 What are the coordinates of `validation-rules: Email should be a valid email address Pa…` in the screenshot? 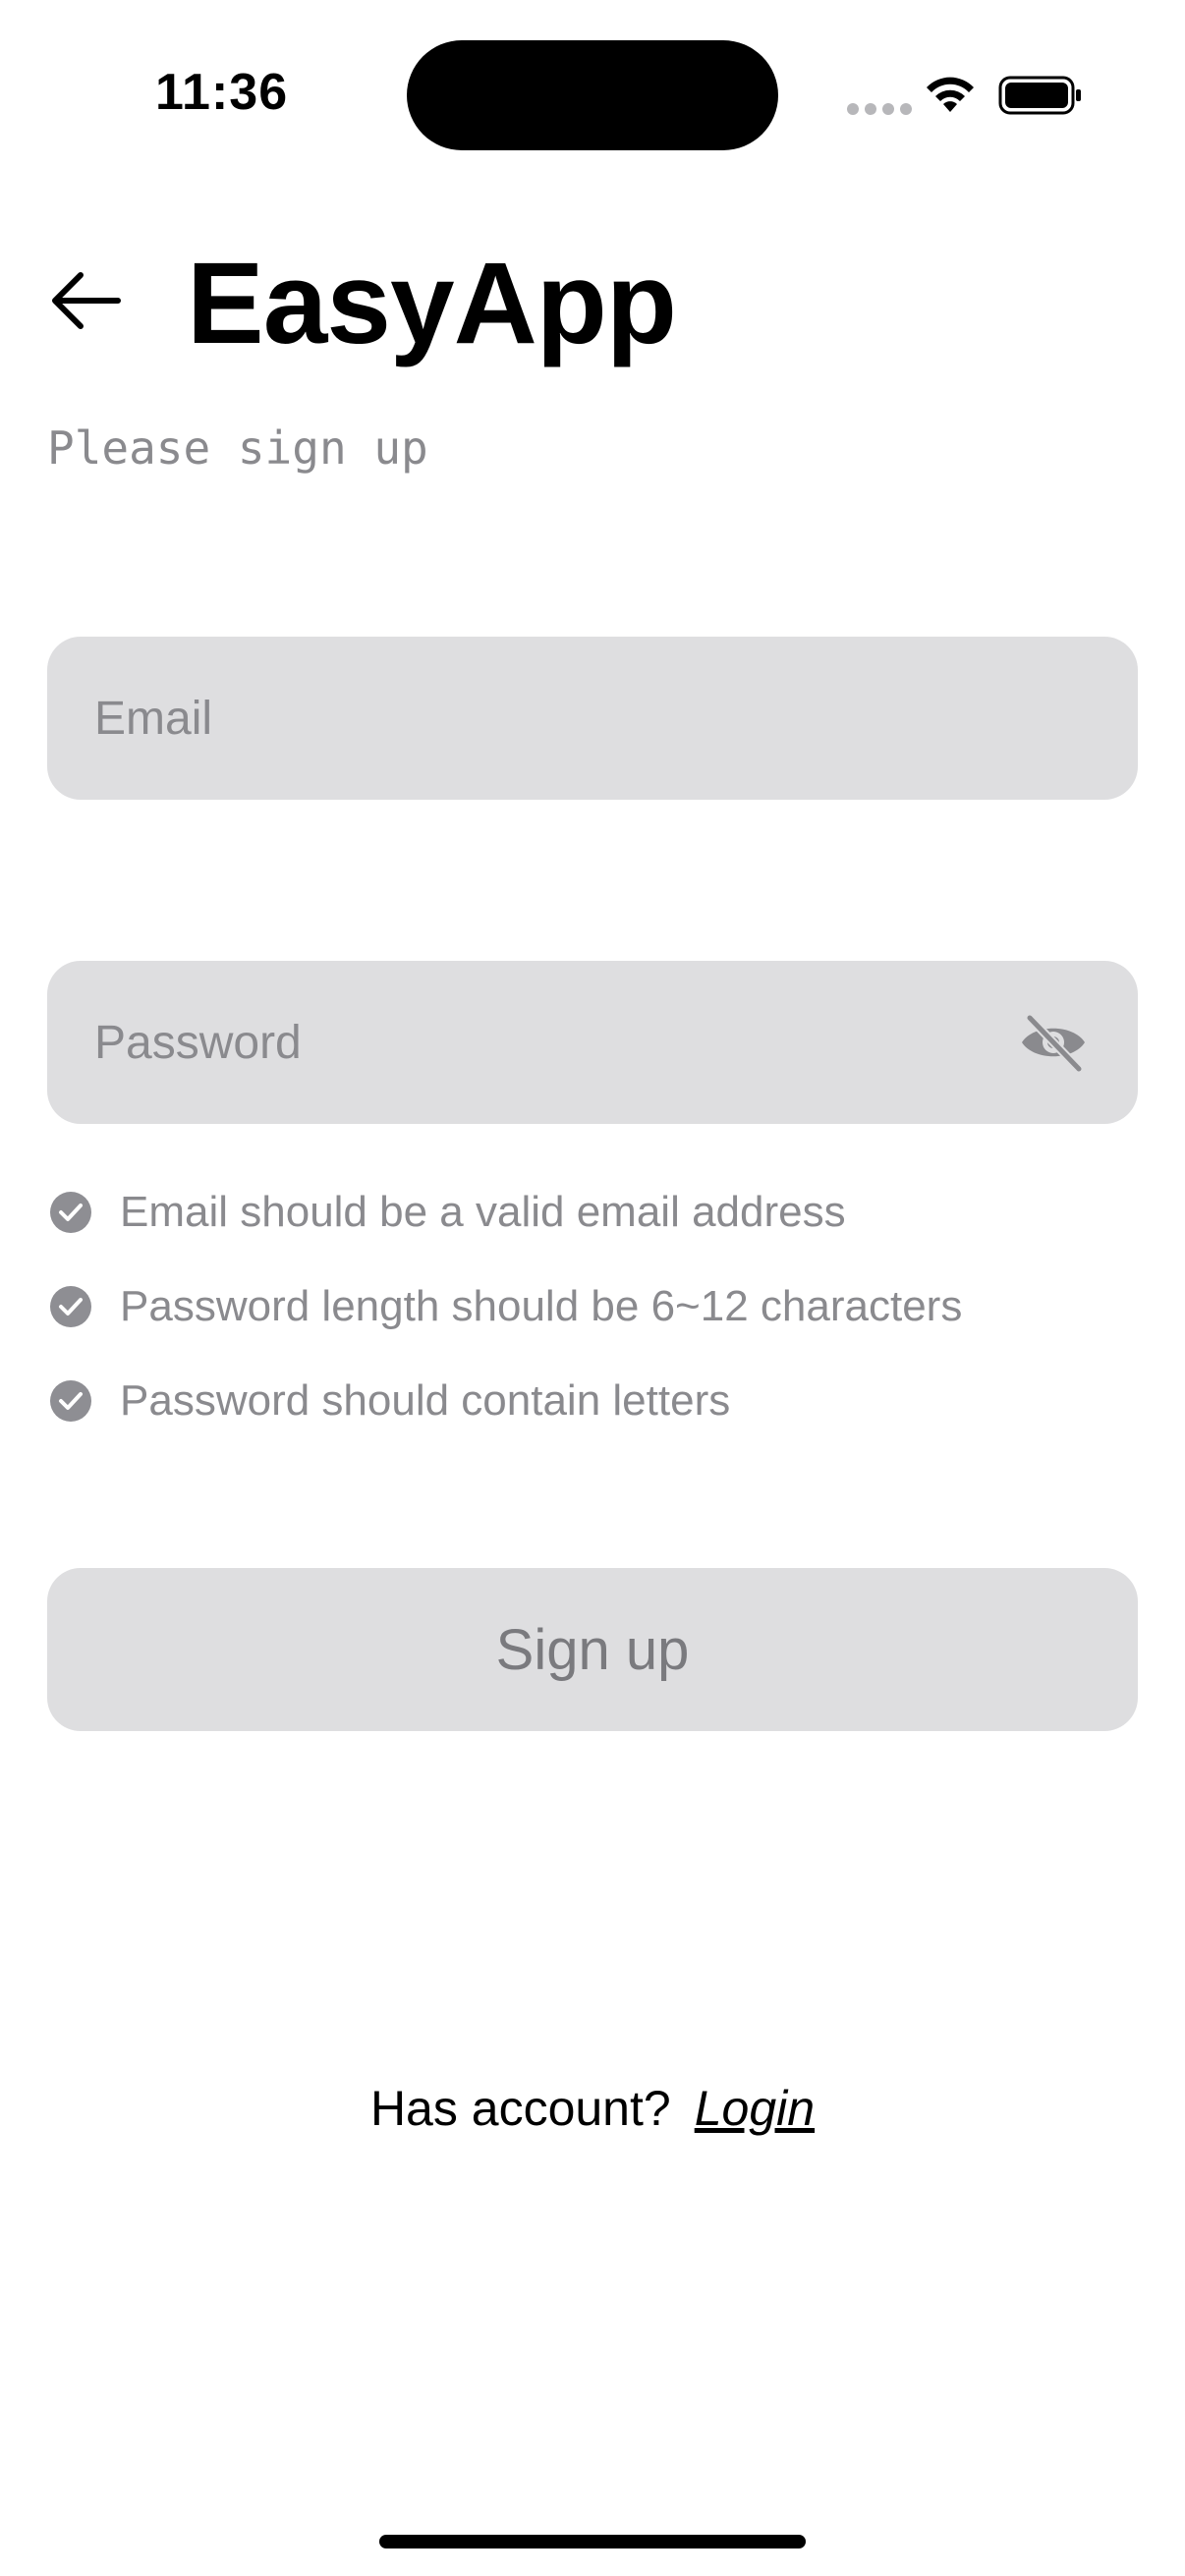 It's located at (505, 1306).